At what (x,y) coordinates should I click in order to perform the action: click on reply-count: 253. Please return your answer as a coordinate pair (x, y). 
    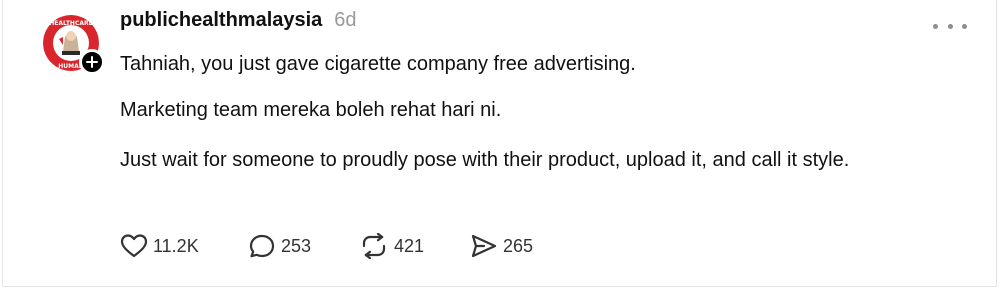
    Looking at the image, I should click on (296, 245).